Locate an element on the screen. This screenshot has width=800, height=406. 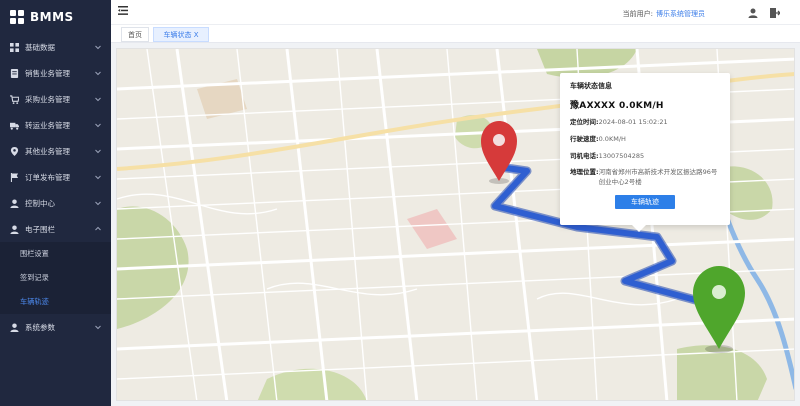
sidebar-subitem-fence-settings: 围栏设置 is located at coordinates (55, 254).